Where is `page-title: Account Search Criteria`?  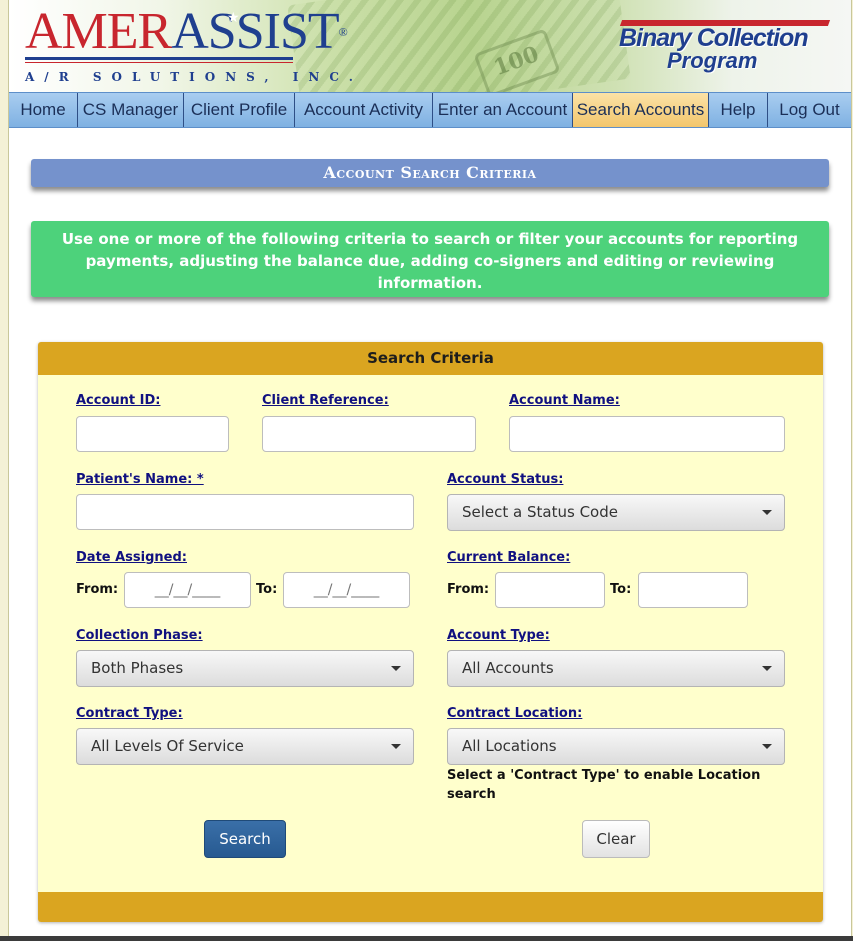 page-title: Account Search Criteria is located at coordinates (430, 173).